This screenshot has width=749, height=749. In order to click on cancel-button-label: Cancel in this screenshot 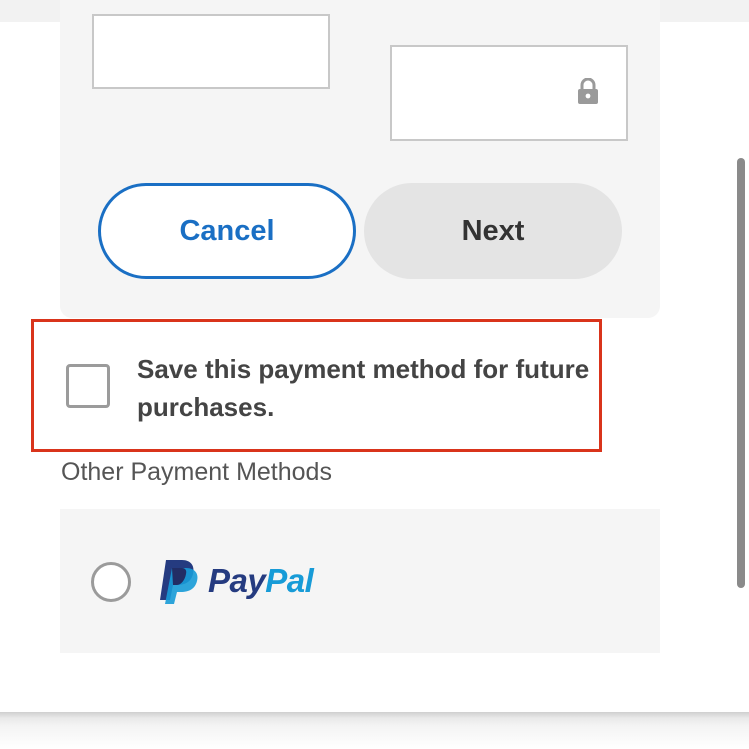, I will do `click(227, 230)`.